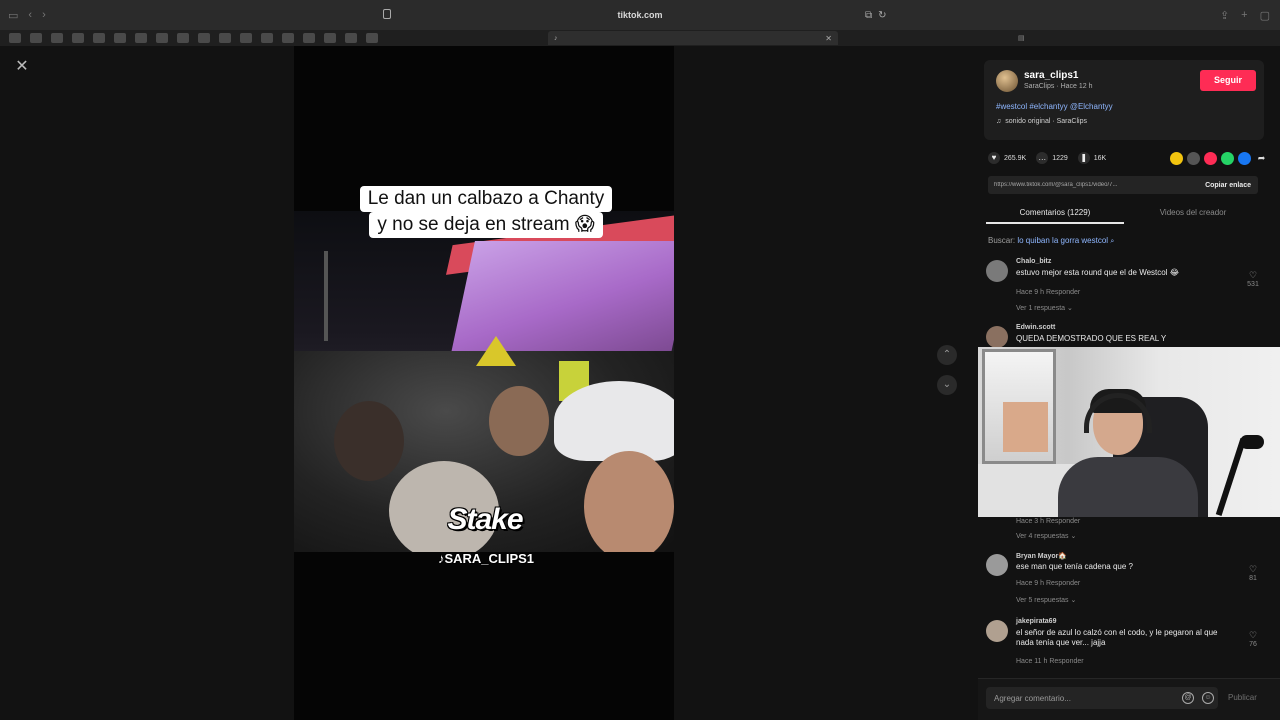 The width and height of the screenshot is (1280, 720). Describe the element at coordinates (22, 67) in the screenshot. I see `close-icon: ✕` at that location.